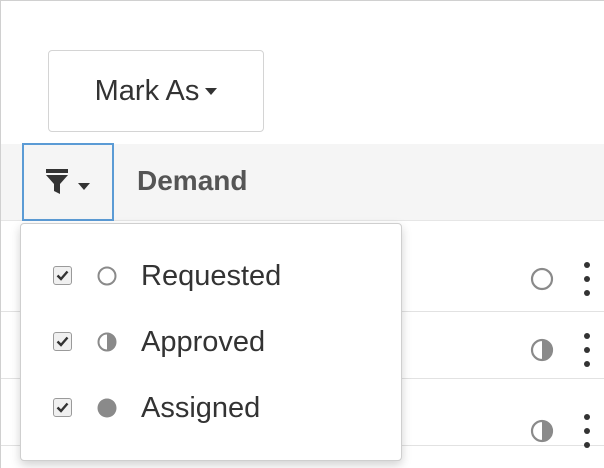 The image size is (604, 468). I want to click on checkbox-approved, so click(62, 341).